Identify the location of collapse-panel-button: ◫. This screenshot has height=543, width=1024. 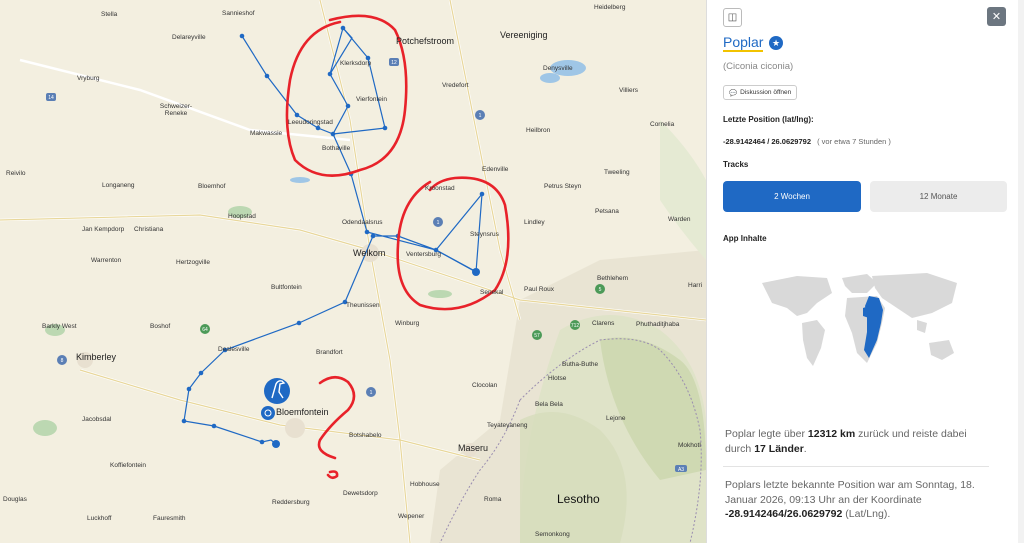
(732, 17).